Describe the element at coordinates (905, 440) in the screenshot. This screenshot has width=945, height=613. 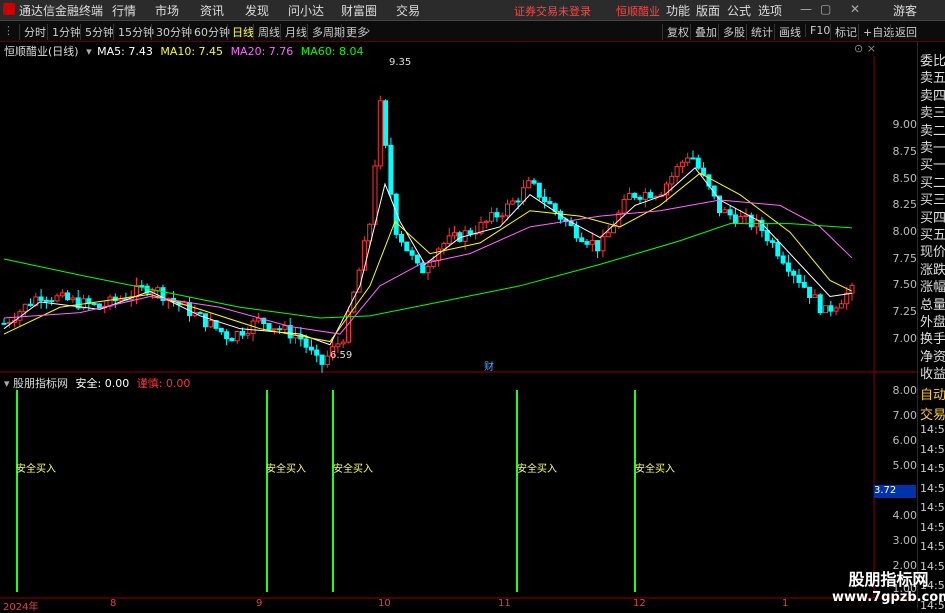
I see `indicator-tick: 6.00` at that location.